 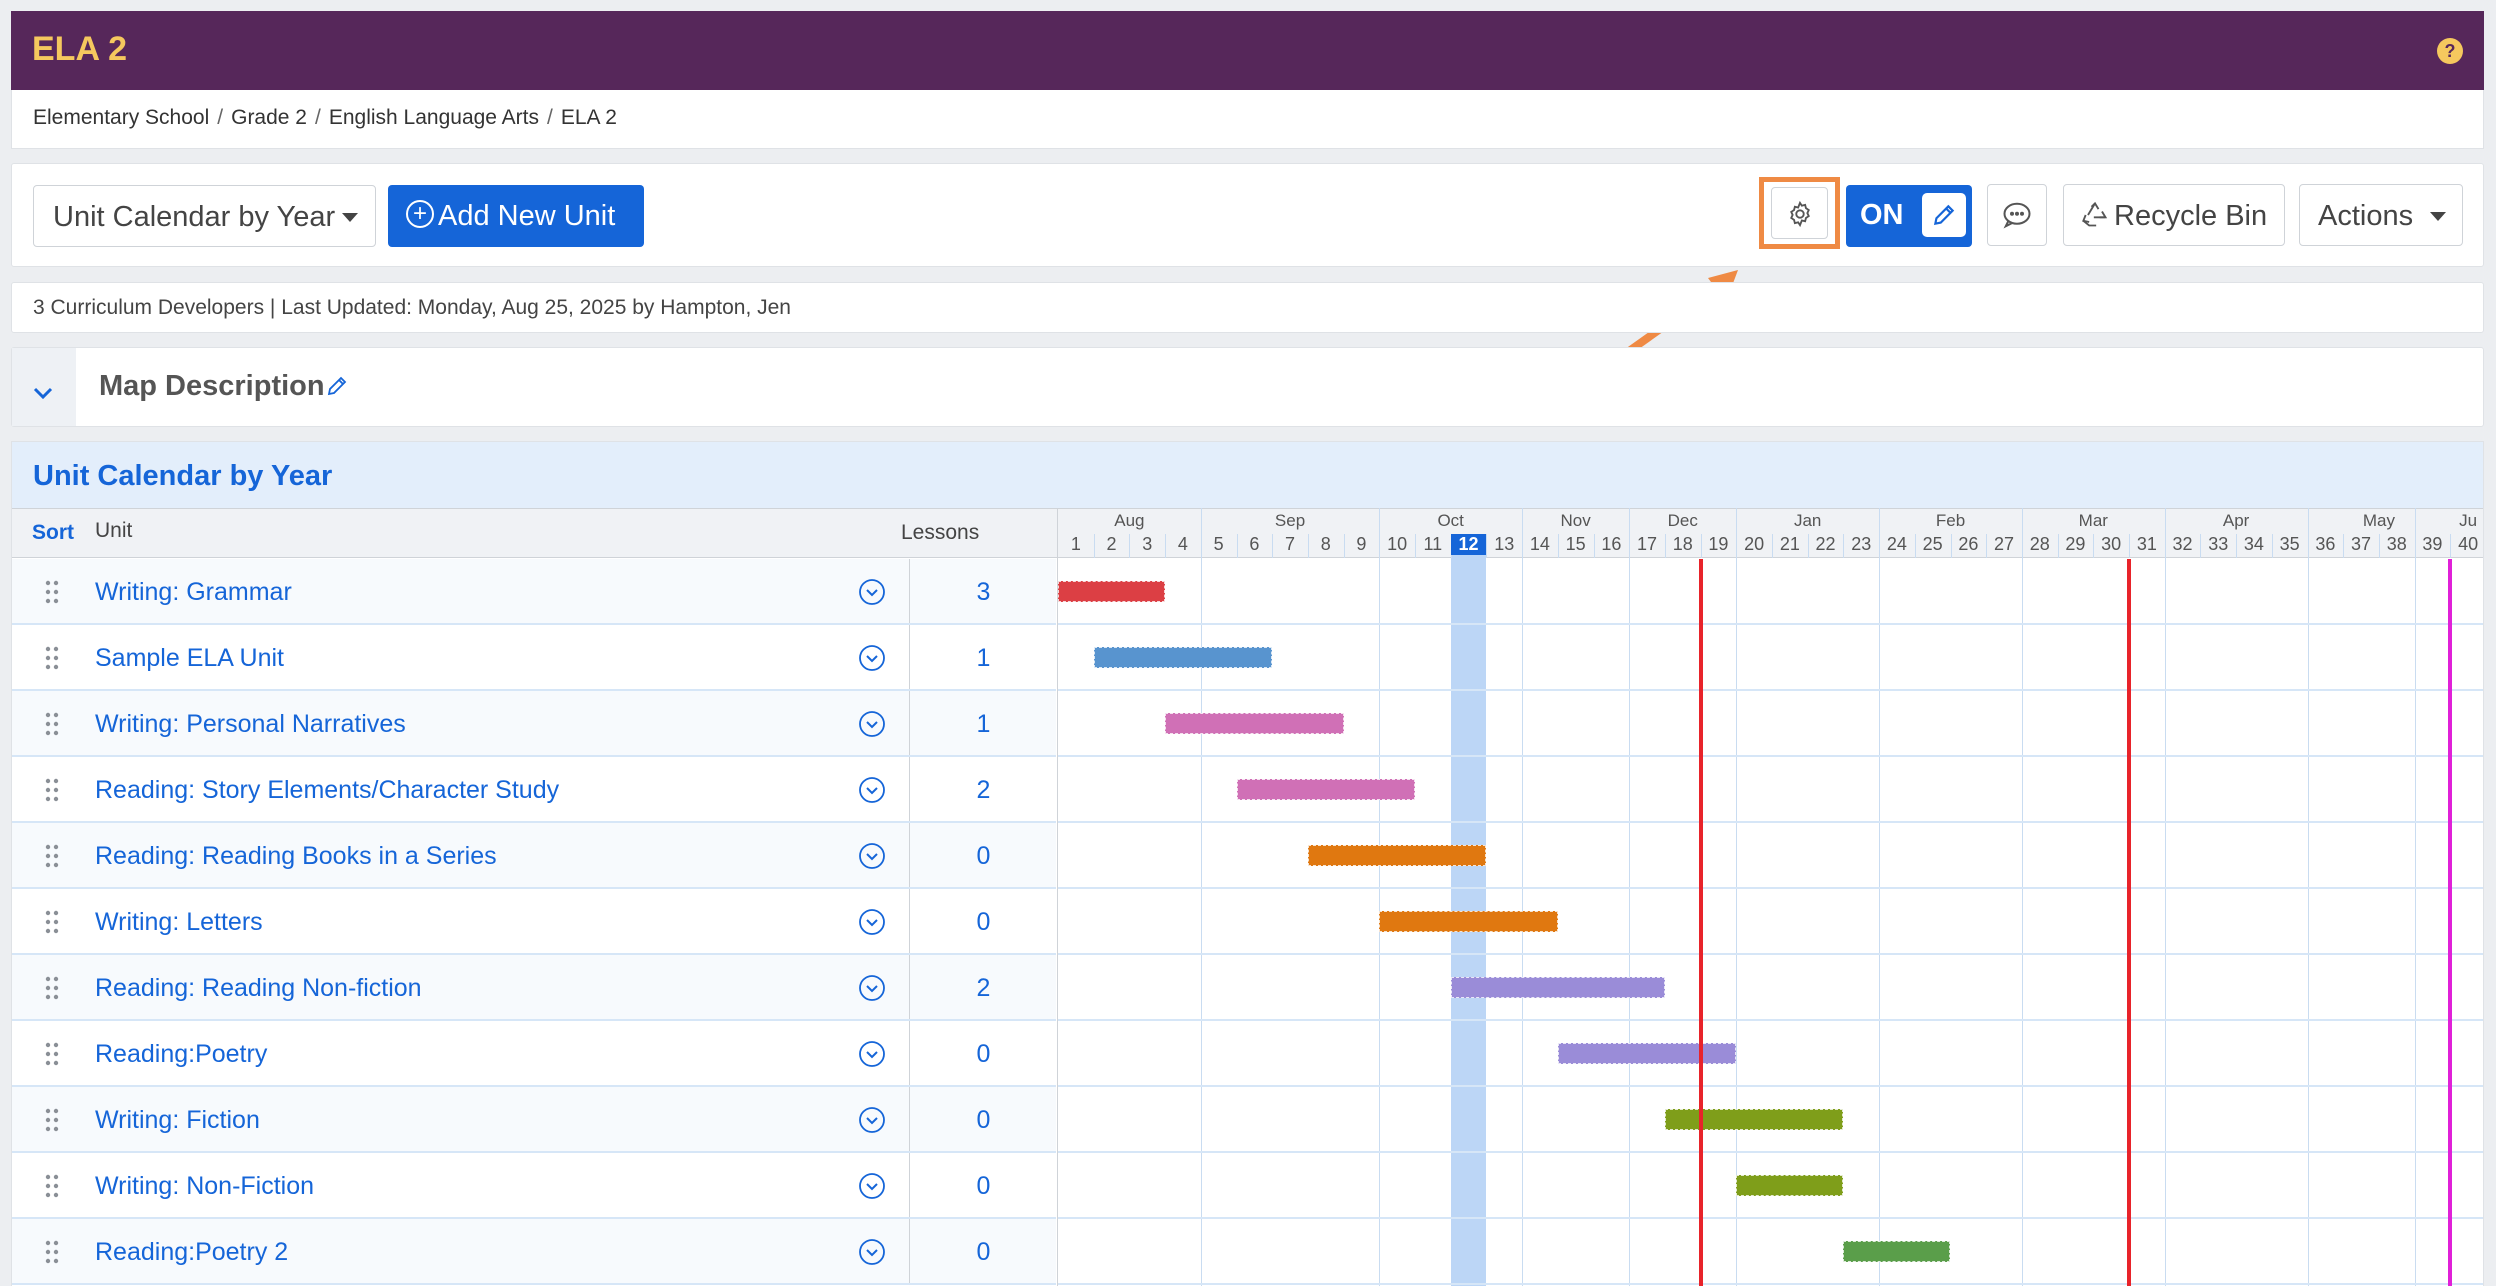 What do you see at coordinates (181, 1054) in the screenshot?
I see `unit-name-link: Reading:Poetry` at bounding box center [181, 1054].